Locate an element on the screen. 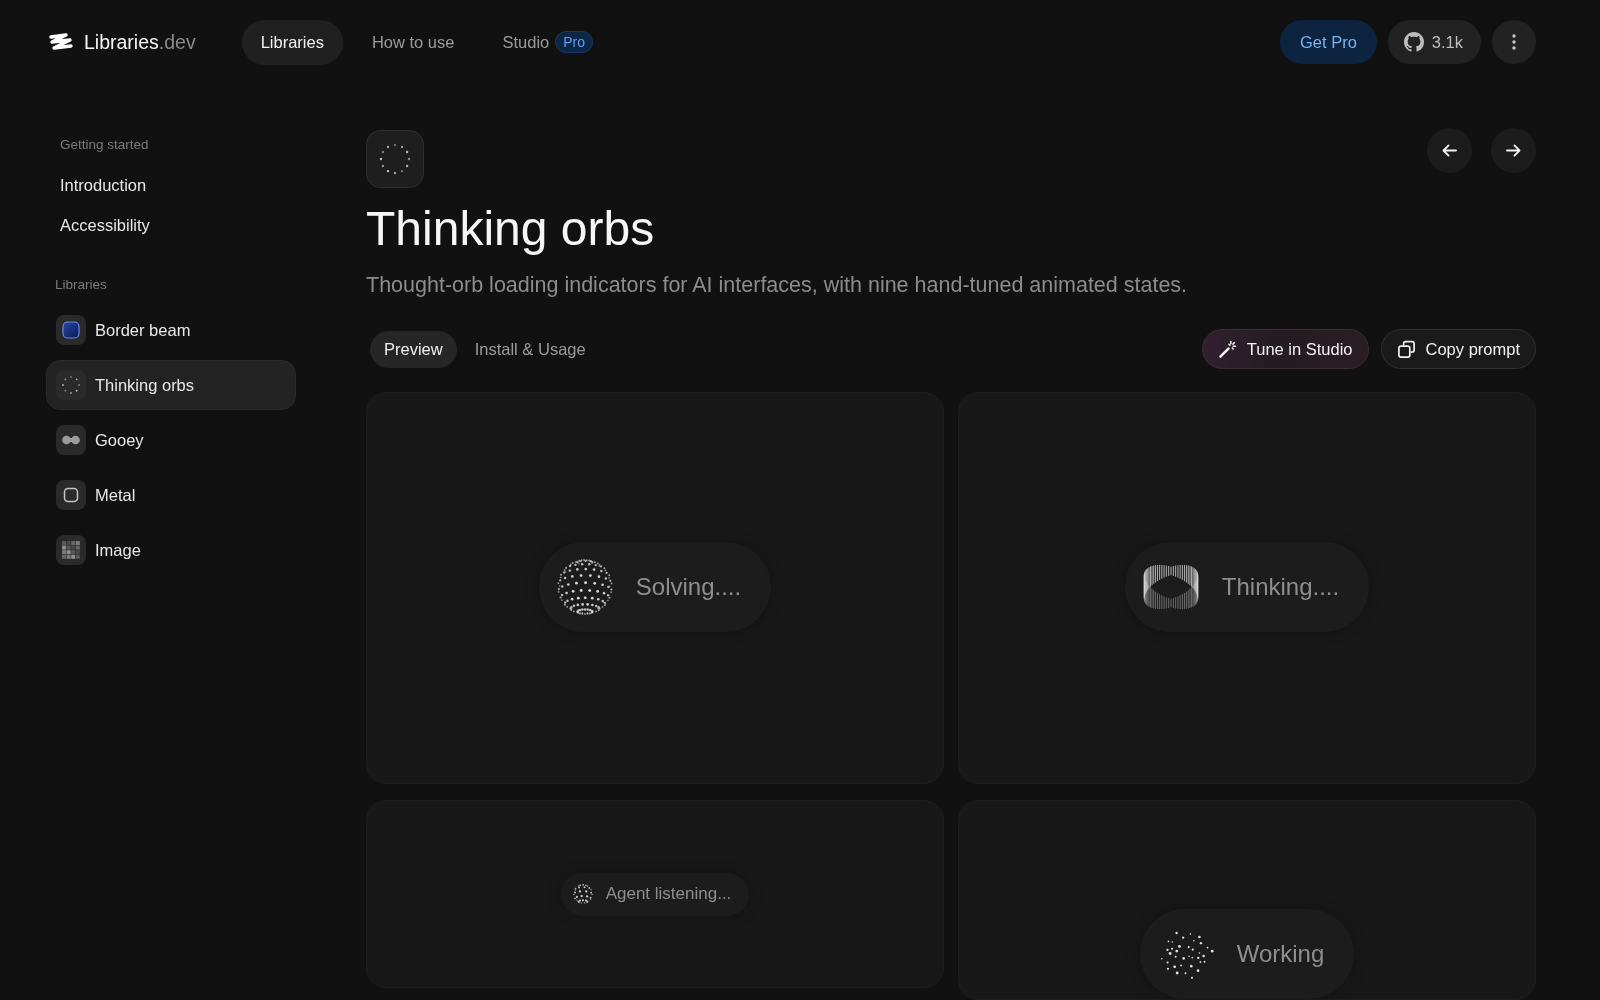  github-stars-button: 3.1k is located at coordinates (1434, 42).